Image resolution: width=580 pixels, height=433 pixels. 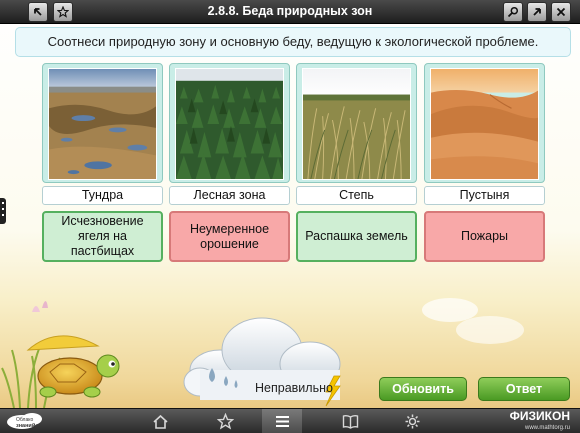 I want to click on menu-icon, so click(x=282, y=421).